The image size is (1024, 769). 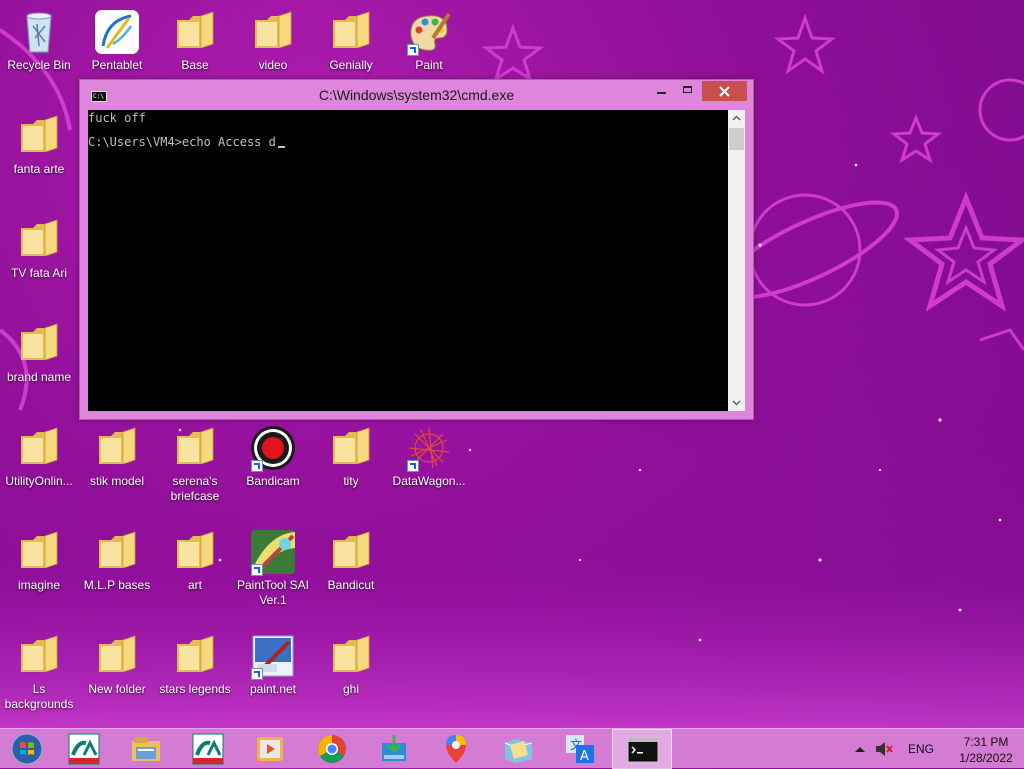 I want to click on taskbar: 文A ENG 7:31 PM 1/28/2022, so click(x=512, y=748).